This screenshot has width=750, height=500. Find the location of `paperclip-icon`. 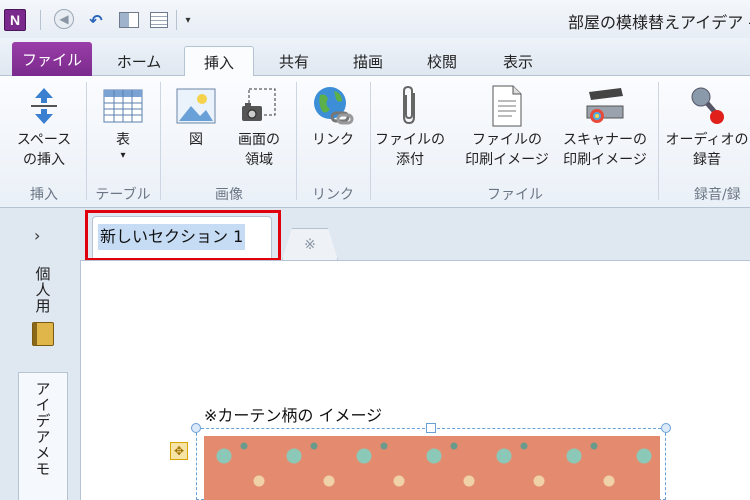

paperclip-icon is located at coordinates (410, 106).